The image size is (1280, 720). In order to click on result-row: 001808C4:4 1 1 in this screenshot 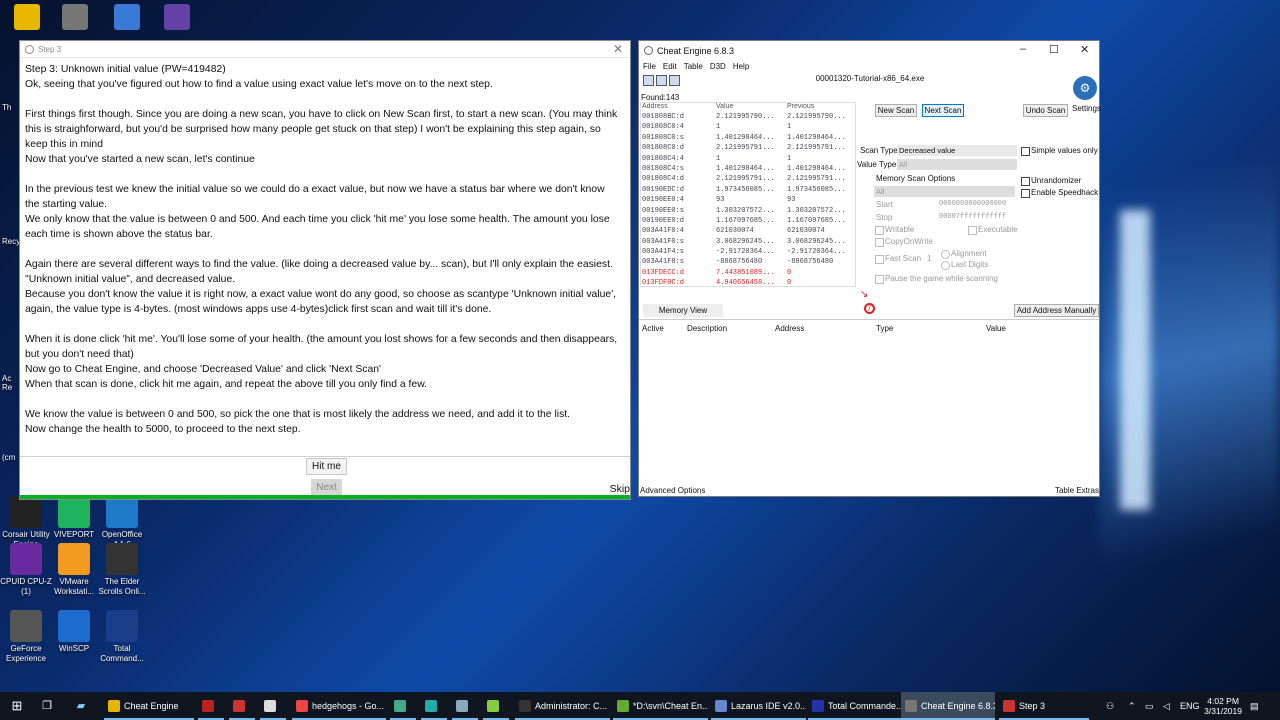, I will do `click(748, 160)`.